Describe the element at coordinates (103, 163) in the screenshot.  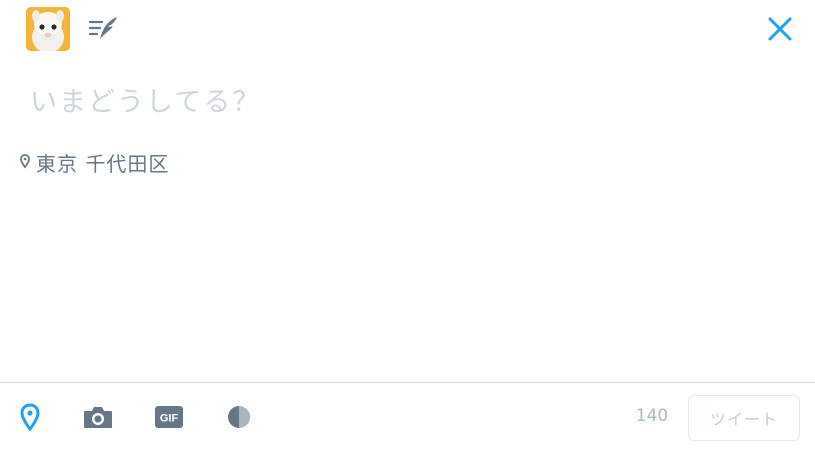
I see `location-label: 東京 千代田区` at that location.